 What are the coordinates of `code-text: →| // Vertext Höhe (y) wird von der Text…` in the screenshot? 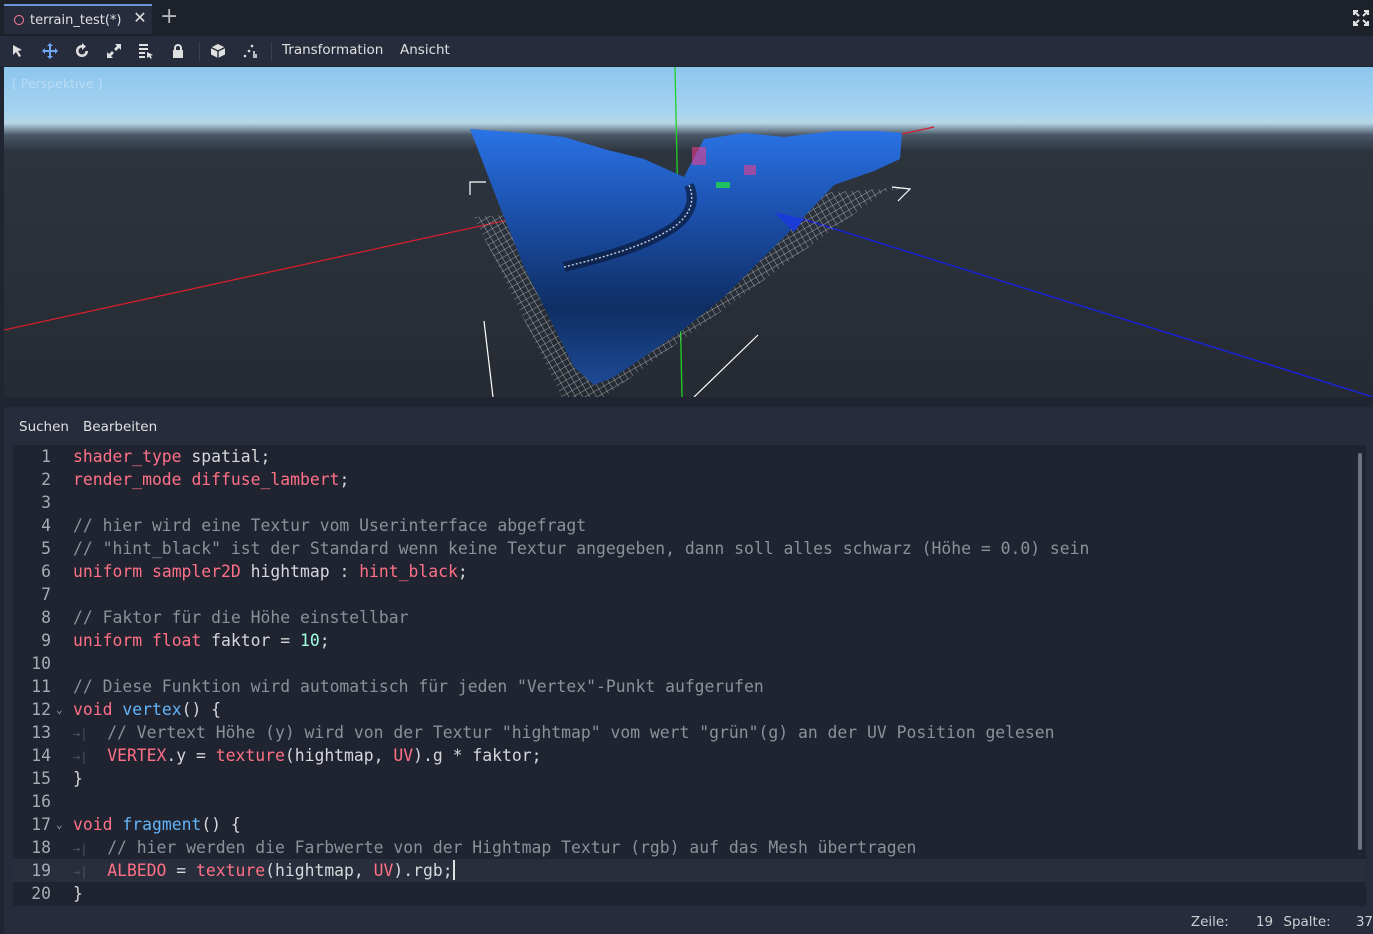 It's located at (564, 733).